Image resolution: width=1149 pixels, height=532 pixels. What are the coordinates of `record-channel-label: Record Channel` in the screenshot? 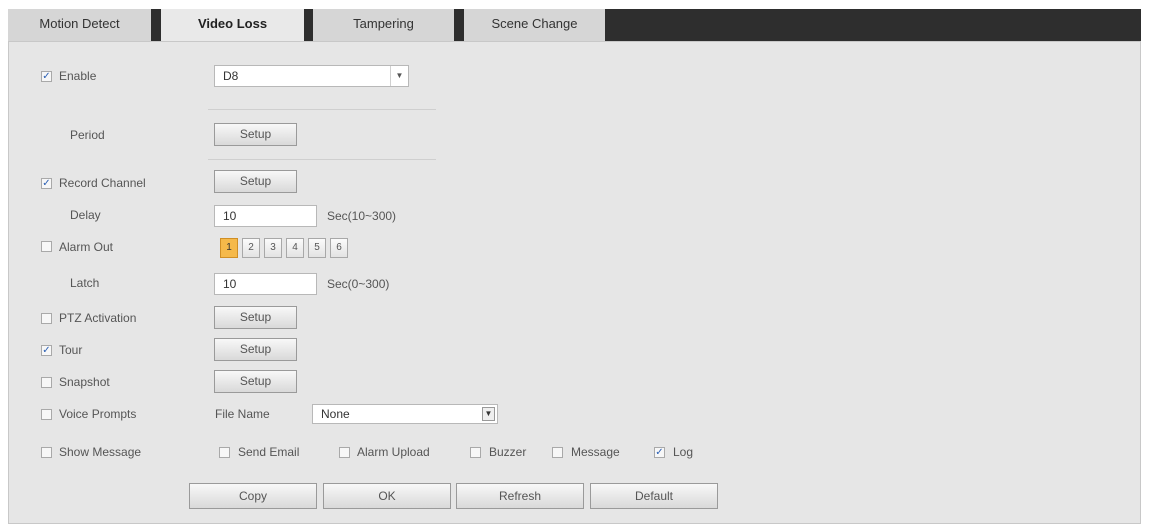 It's located at (102, 183).